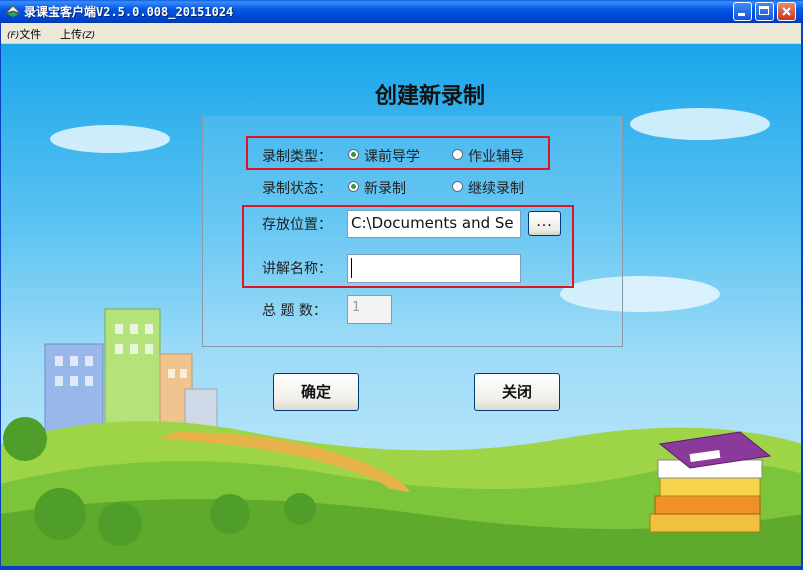 Image resolution: width=803 pixels, height=570 pixels. I want to click on minimize-button, so click(742, 11).